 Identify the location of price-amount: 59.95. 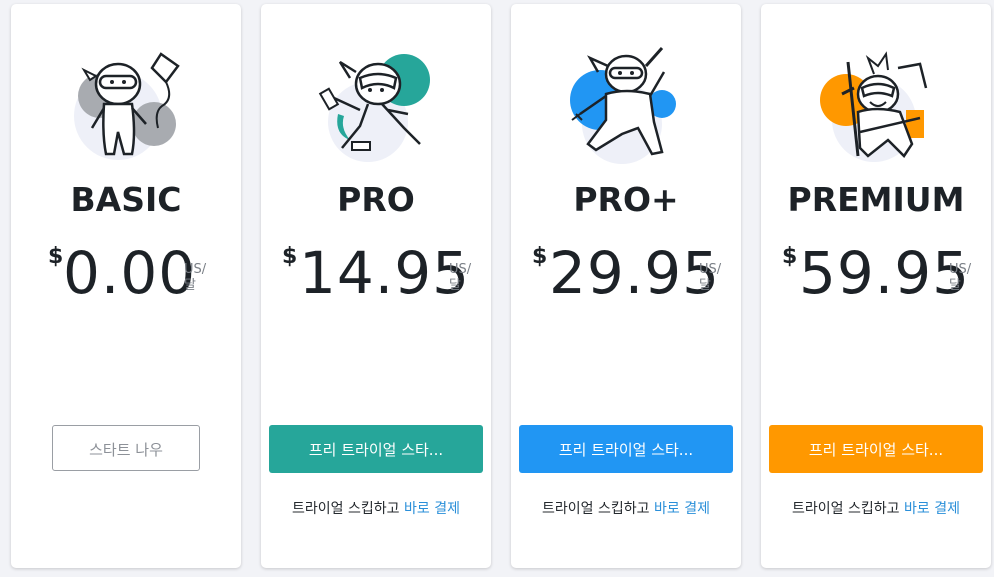
(885, 273).